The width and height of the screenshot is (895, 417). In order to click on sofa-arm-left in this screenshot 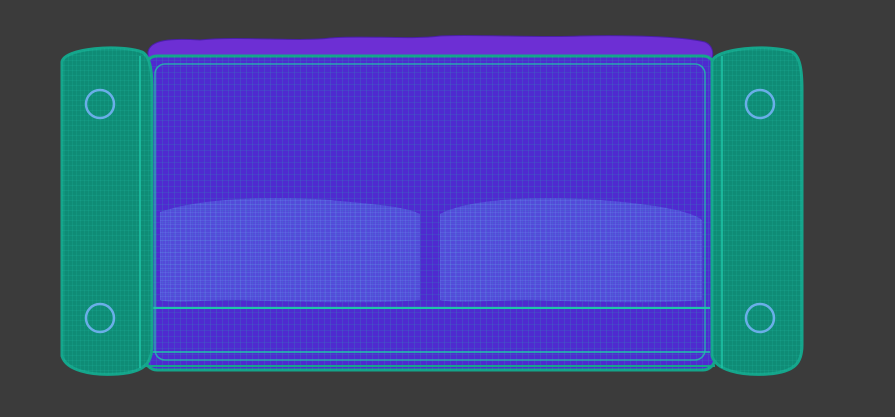, I will do `click(107, 211)`.